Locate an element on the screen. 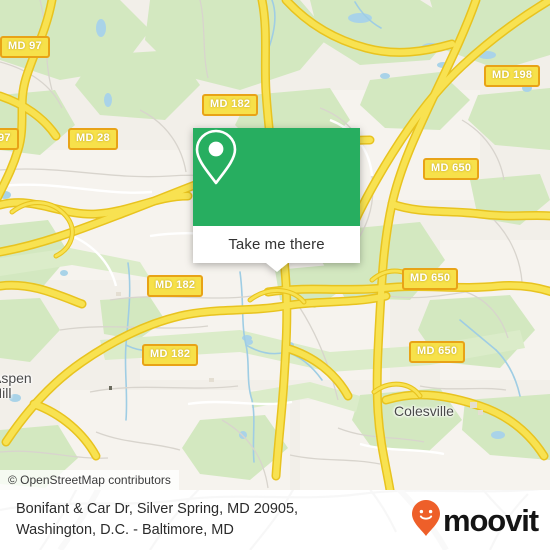 Image resolution: width=550 pixels, height=550 pixels. road-shield: 97 is located at coordinates (9, 139).